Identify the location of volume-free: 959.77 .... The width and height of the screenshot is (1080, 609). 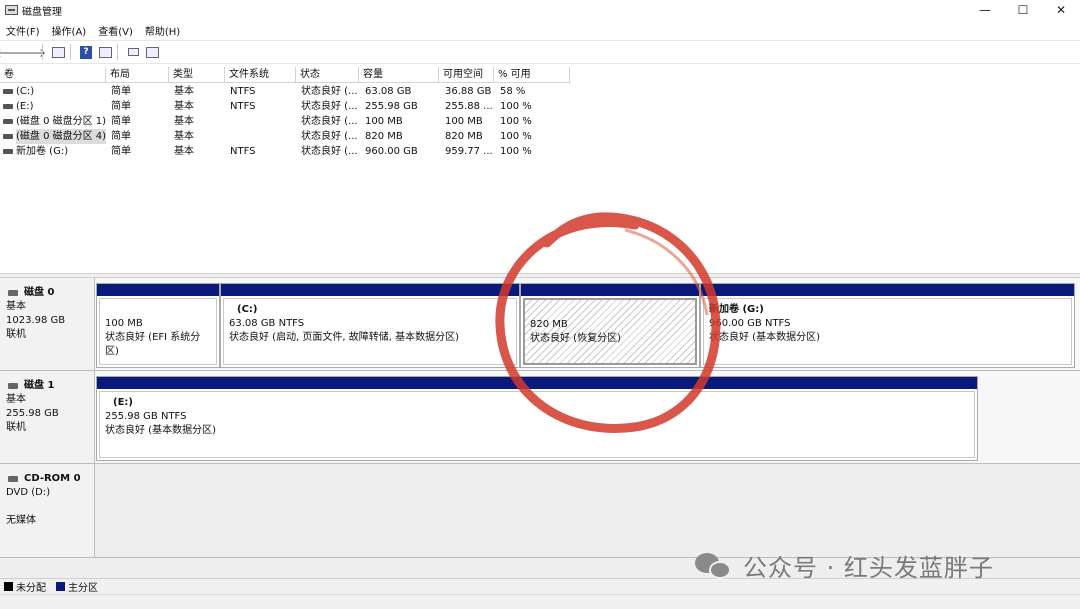
(469, 151).